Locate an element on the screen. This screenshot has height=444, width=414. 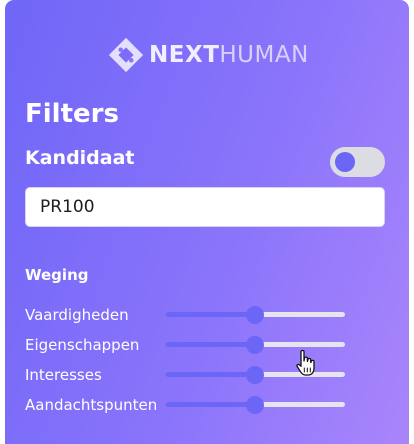
brand-logo: NEXTHUMAN is located at coordinates (208, 55).